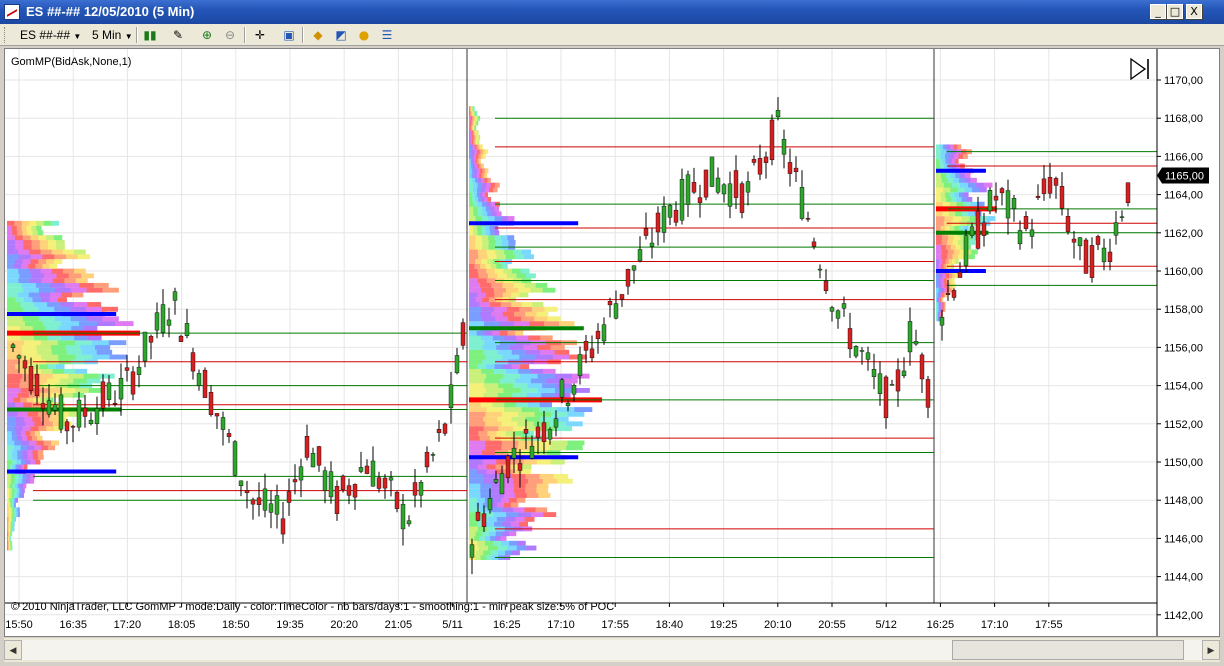  Describe the element at coordinates (387, 35) in the screenshot. I see `data-box-icon: ☰` at that location.